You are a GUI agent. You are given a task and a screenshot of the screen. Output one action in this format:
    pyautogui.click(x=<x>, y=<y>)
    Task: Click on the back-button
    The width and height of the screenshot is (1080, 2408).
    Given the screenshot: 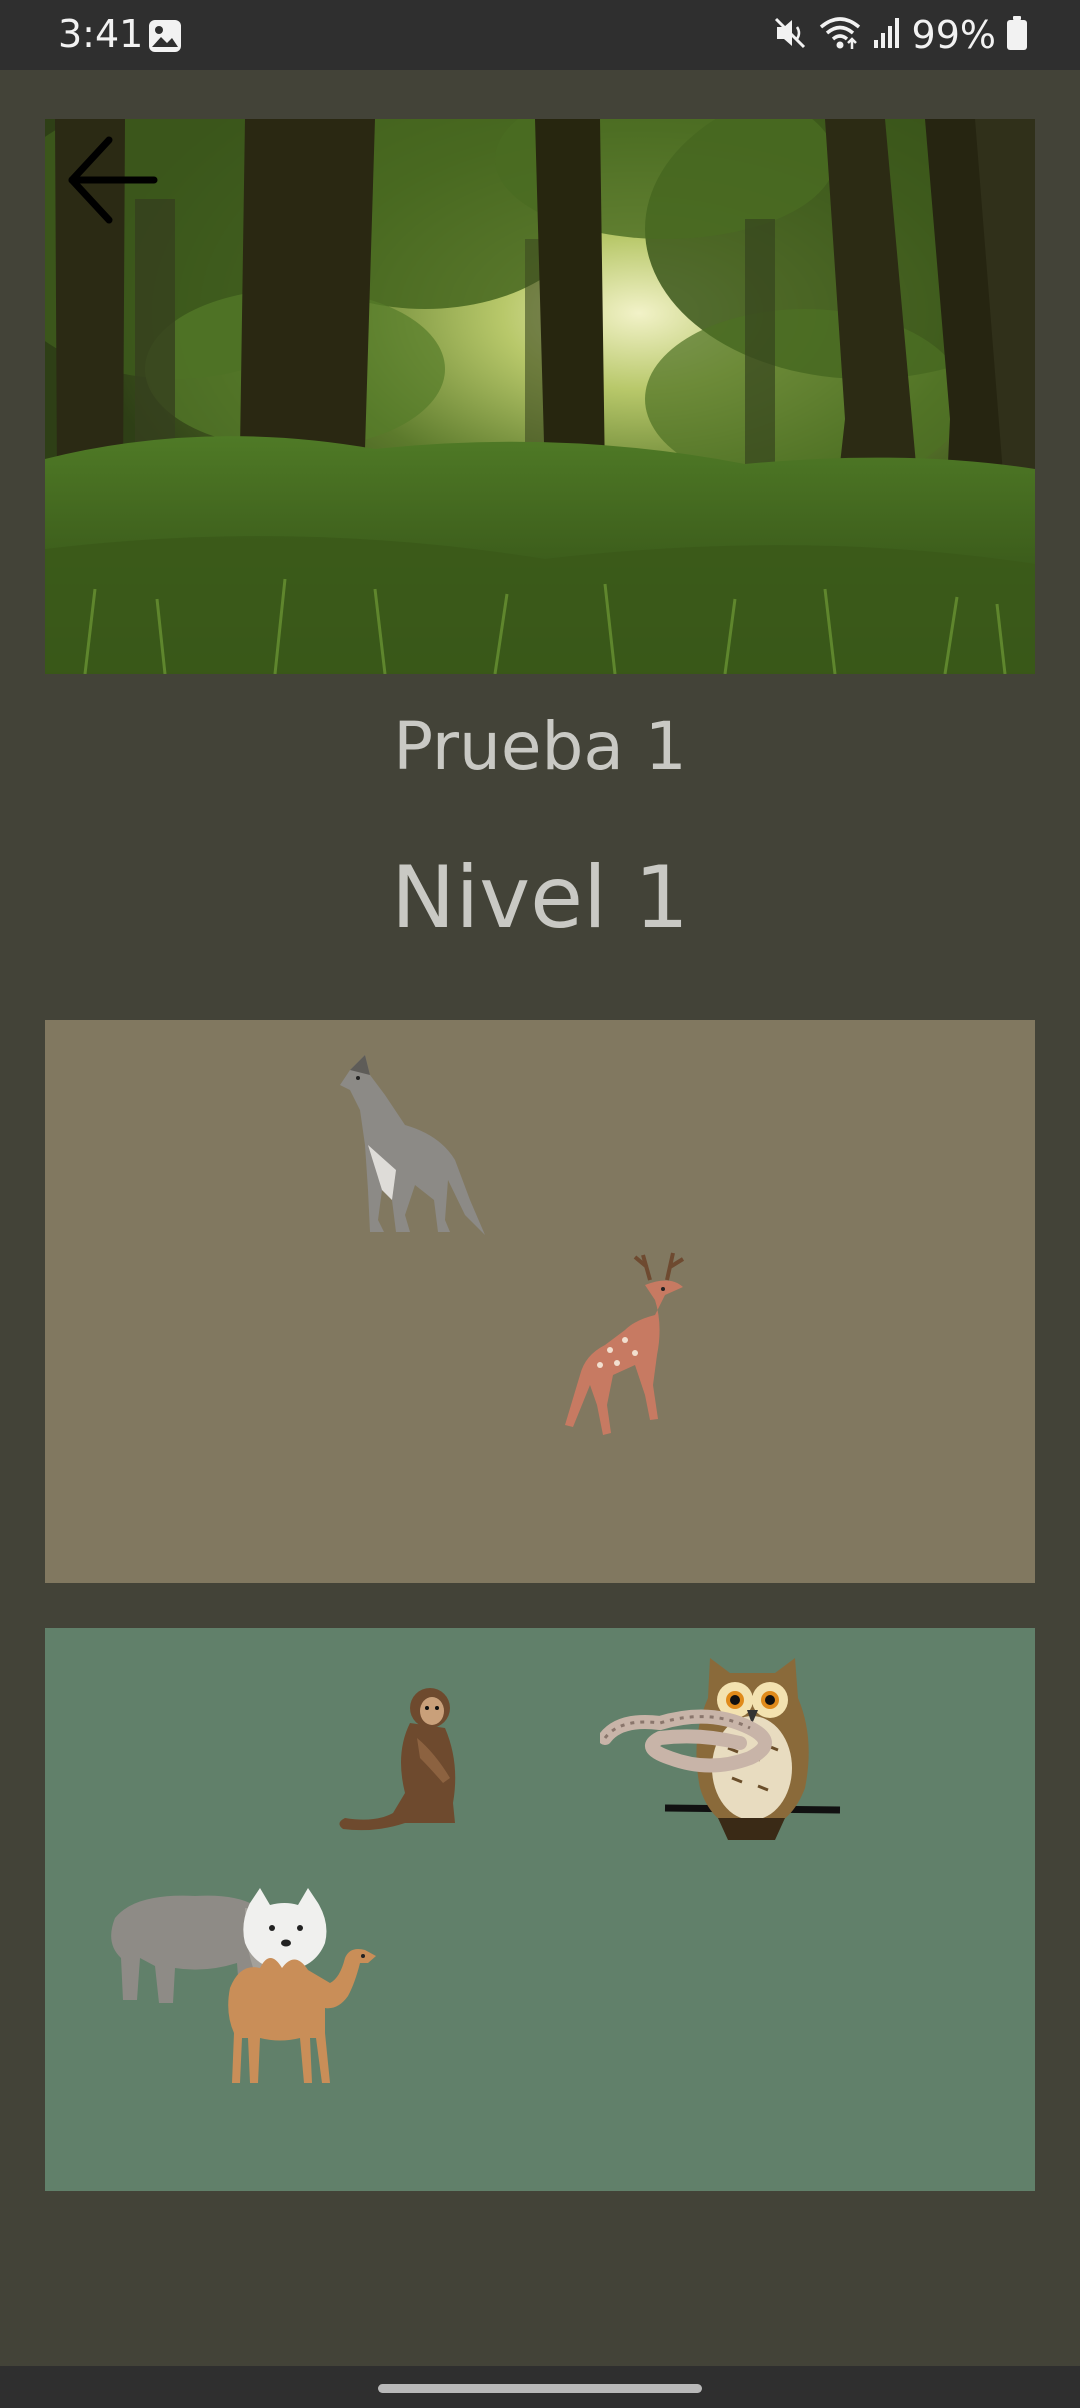 What is the action you would take?
    pyautogui.click(x=112, y=182)
    